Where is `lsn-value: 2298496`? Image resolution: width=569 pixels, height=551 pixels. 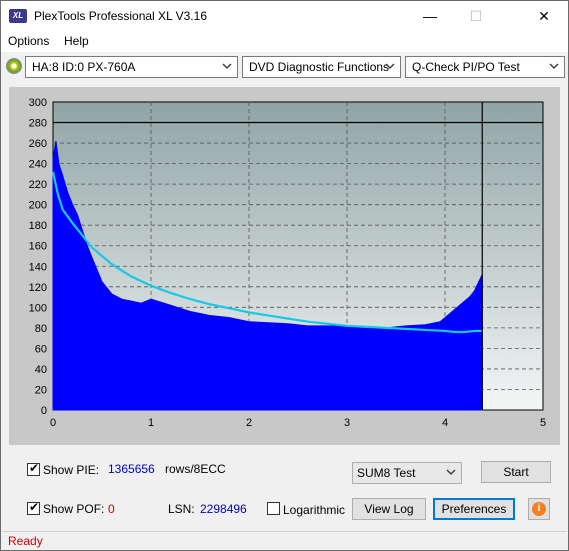
lsn-value: 2298496 is located at coordinates (223, 509).